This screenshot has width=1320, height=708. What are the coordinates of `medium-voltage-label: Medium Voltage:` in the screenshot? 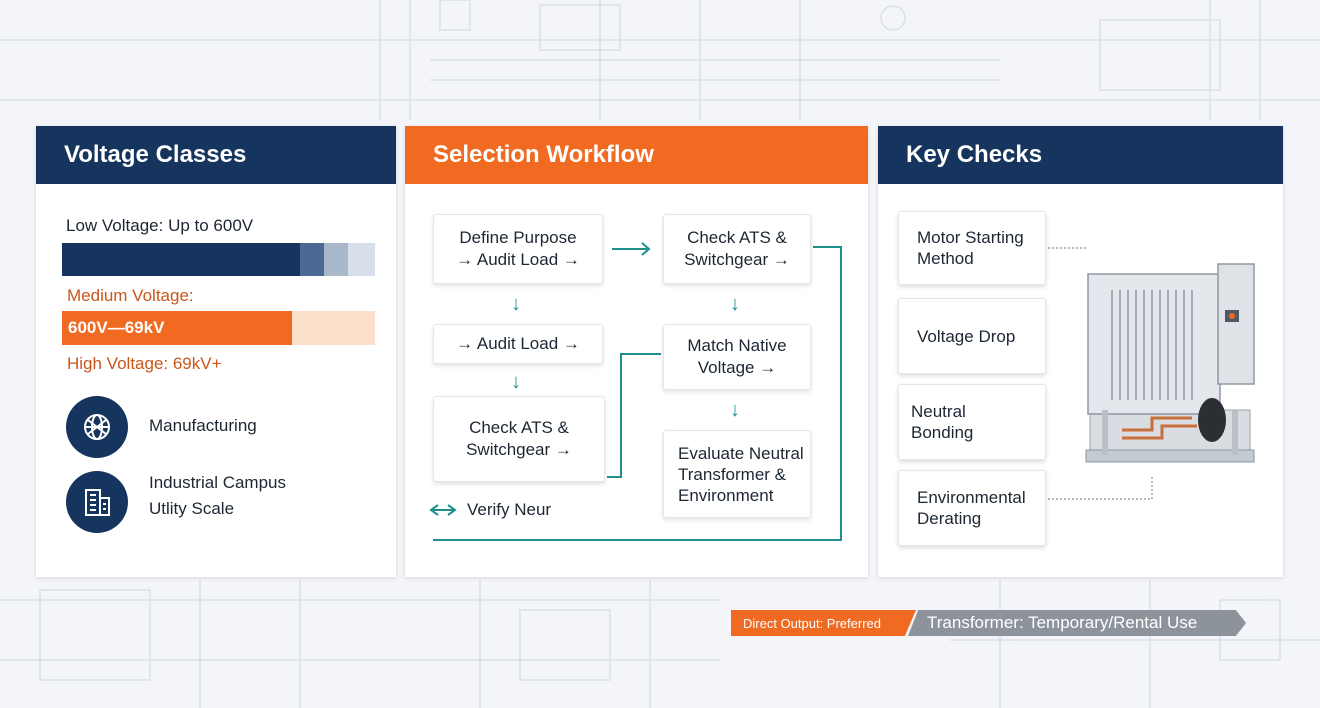 It's located at (130, 295).